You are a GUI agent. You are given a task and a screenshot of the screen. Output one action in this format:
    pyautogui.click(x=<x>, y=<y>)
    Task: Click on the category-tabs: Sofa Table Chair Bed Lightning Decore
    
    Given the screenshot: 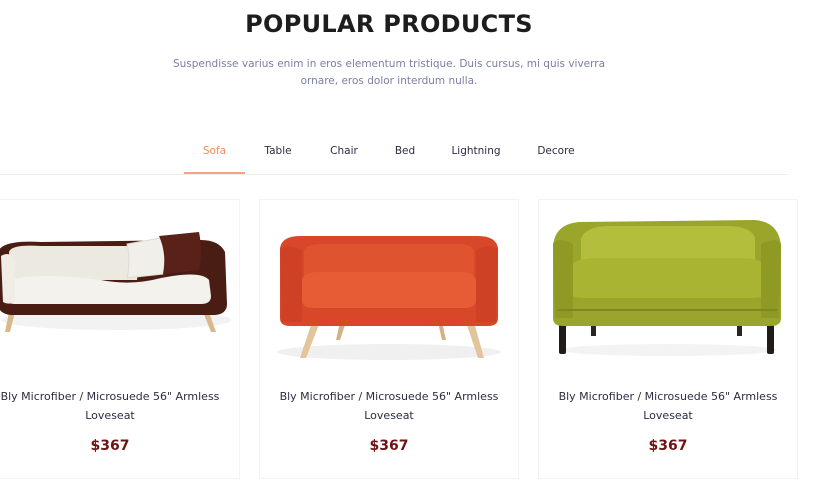 What is the action you would take?
    pyautogui.click(x=393, y=157)
    